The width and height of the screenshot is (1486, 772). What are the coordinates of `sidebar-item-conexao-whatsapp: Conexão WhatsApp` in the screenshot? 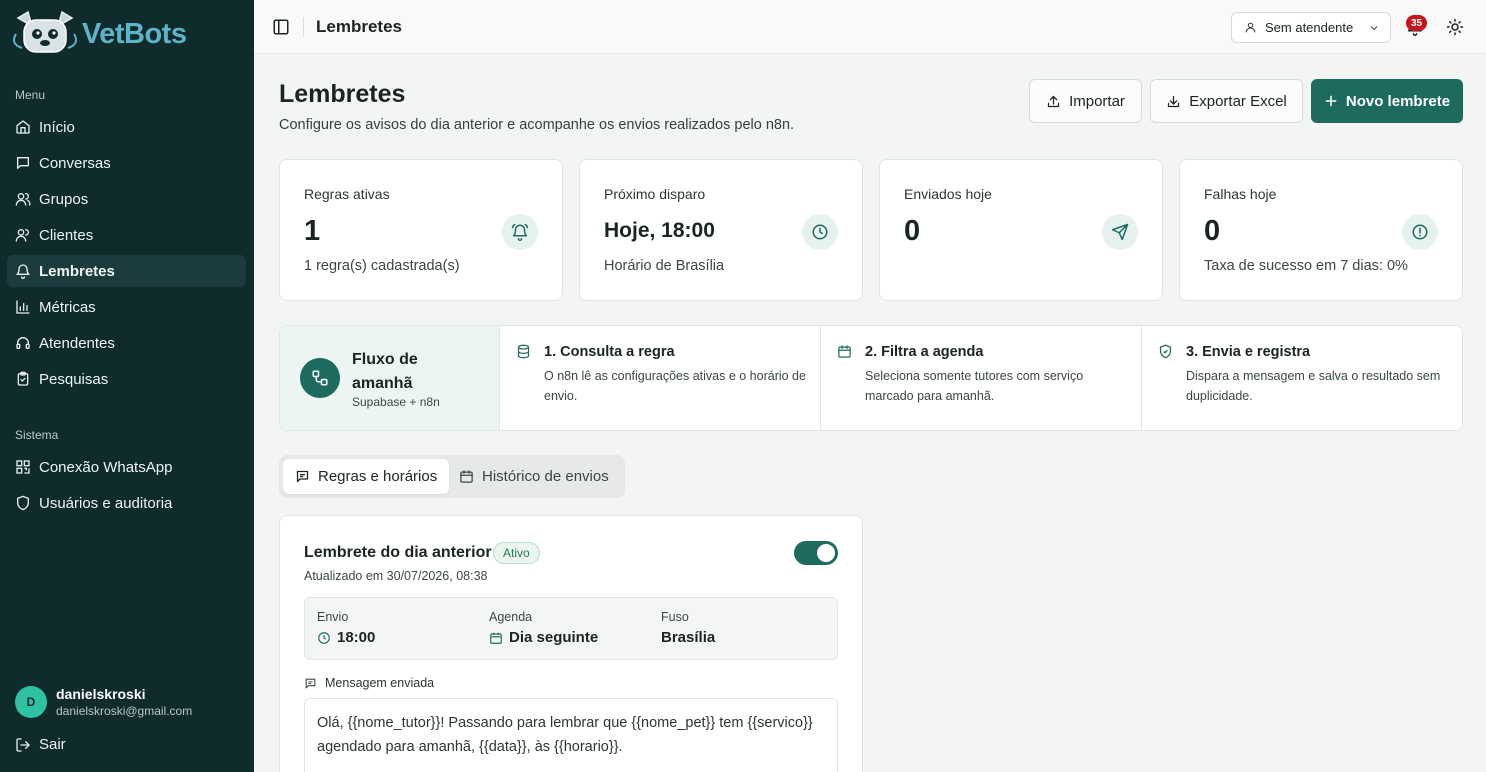 It's located at (126, 467).